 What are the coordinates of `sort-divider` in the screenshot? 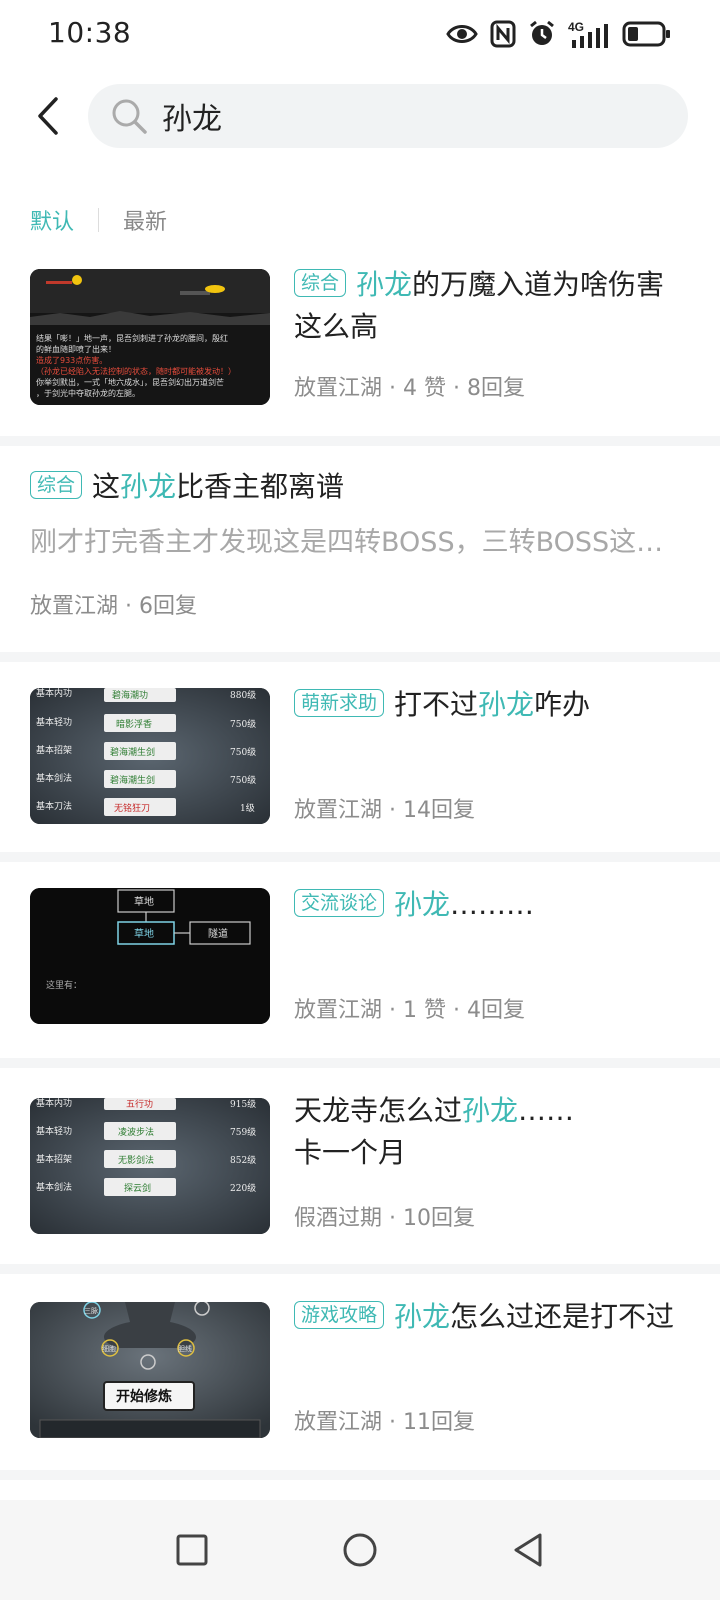 It's located at (99, 220).